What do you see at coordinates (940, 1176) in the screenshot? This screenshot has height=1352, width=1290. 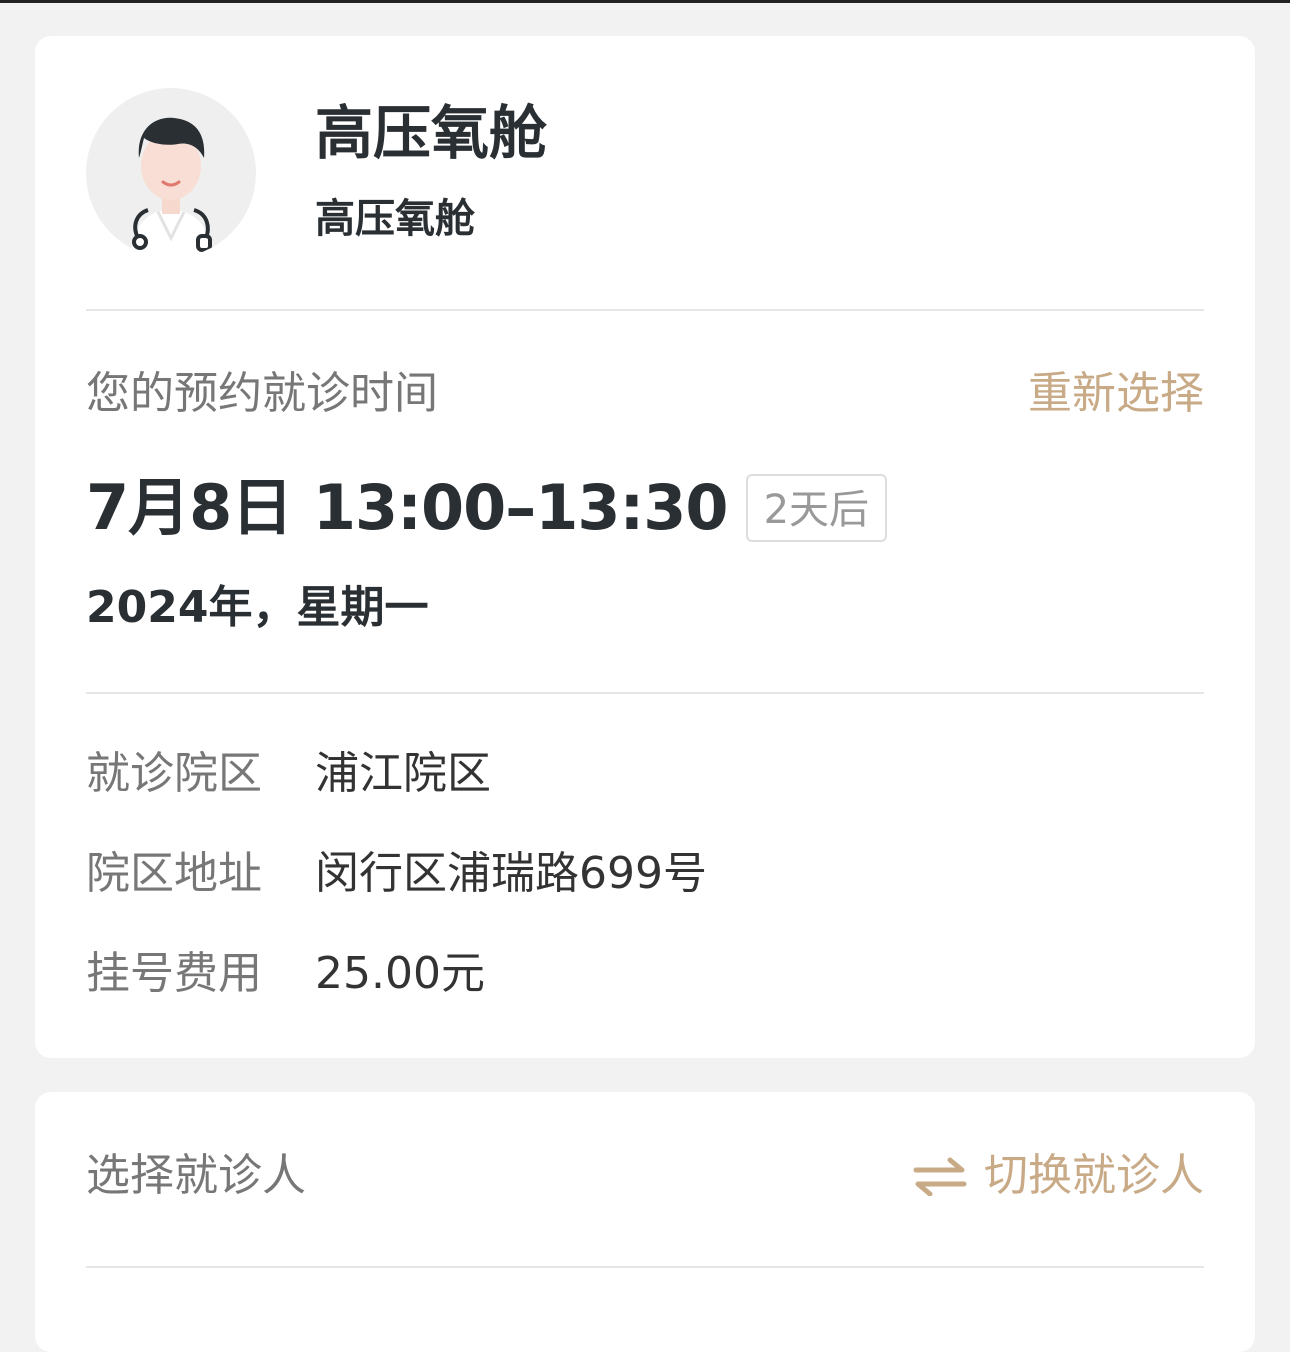 I see `swap-arrows-icon` at bounding box center [940, 1176].